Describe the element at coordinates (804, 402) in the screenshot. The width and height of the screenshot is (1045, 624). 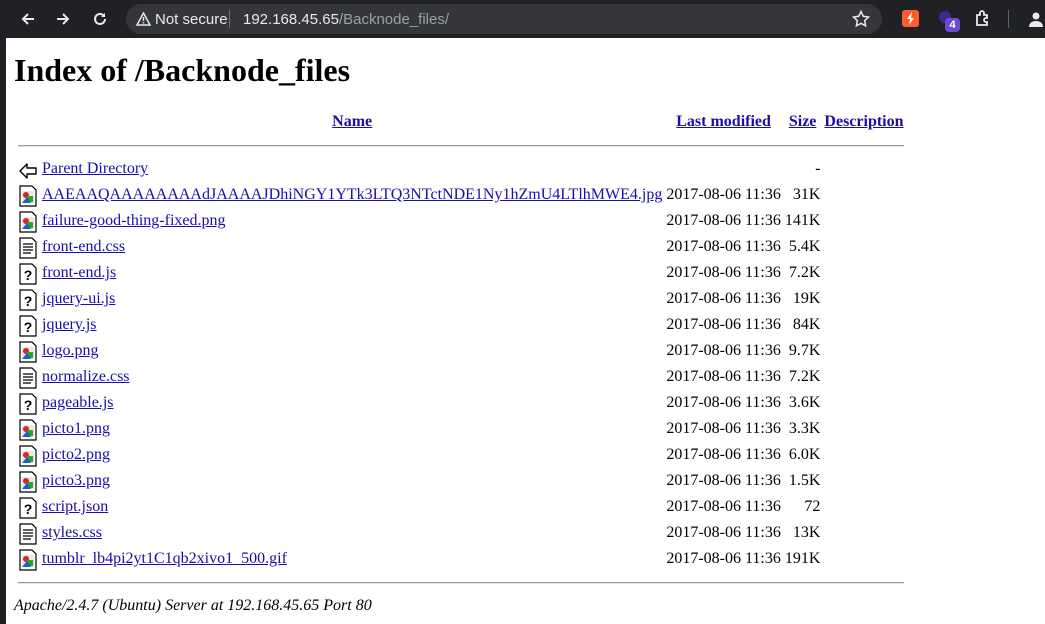
I see `size-cell: 3.6K` at that location.